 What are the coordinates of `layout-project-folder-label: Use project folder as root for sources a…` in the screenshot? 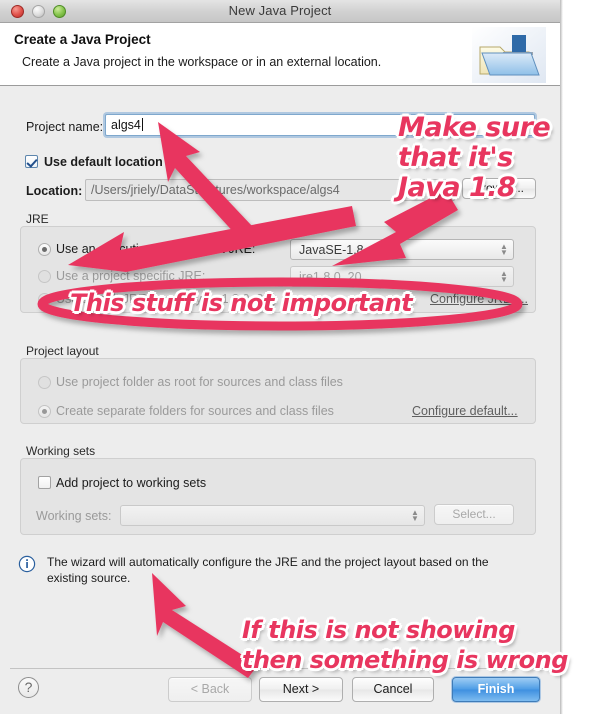 It's located at (199, 382).